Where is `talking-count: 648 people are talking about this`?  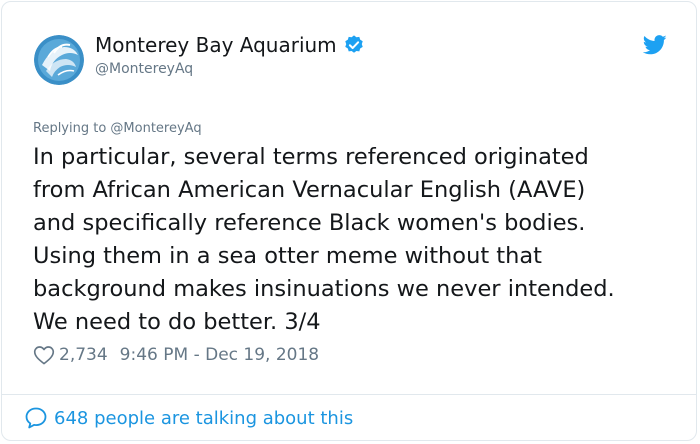 talking-count: 648 people are talking about this is located at coordinates (203, 418).